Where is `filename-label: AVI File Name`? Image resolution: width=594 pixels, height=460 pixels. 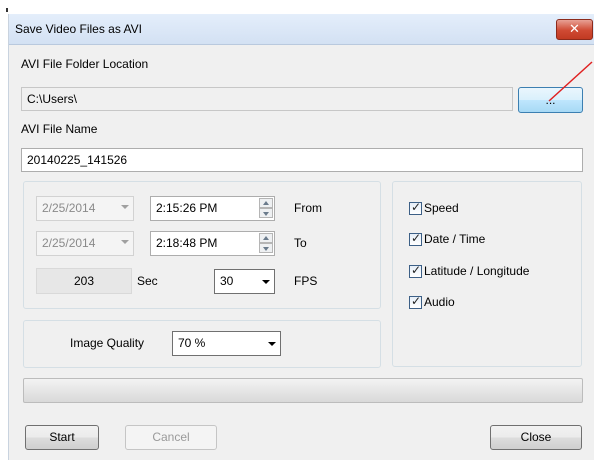 filename-label: AVI File Name is located at coordinates (59, 129).